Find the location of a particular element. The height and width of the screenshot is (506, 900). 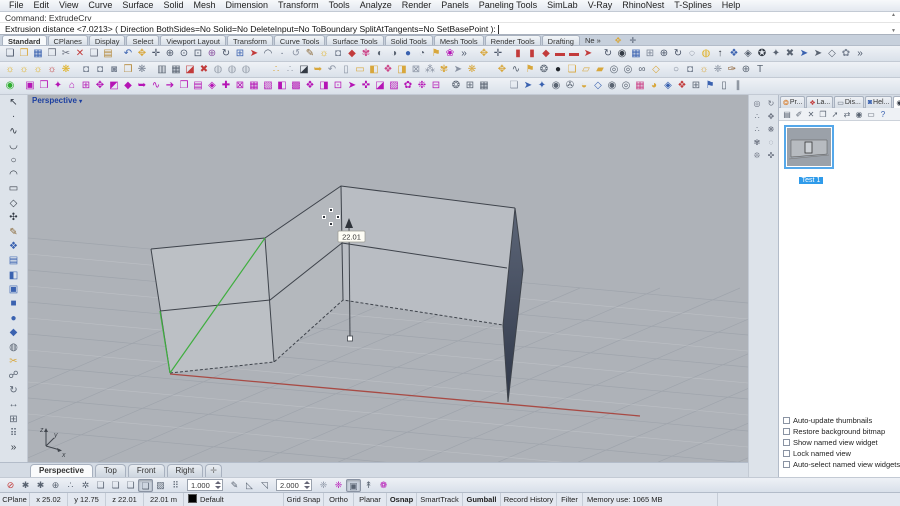

status-cell: y 12.75 is located at coordinates (87, 499).